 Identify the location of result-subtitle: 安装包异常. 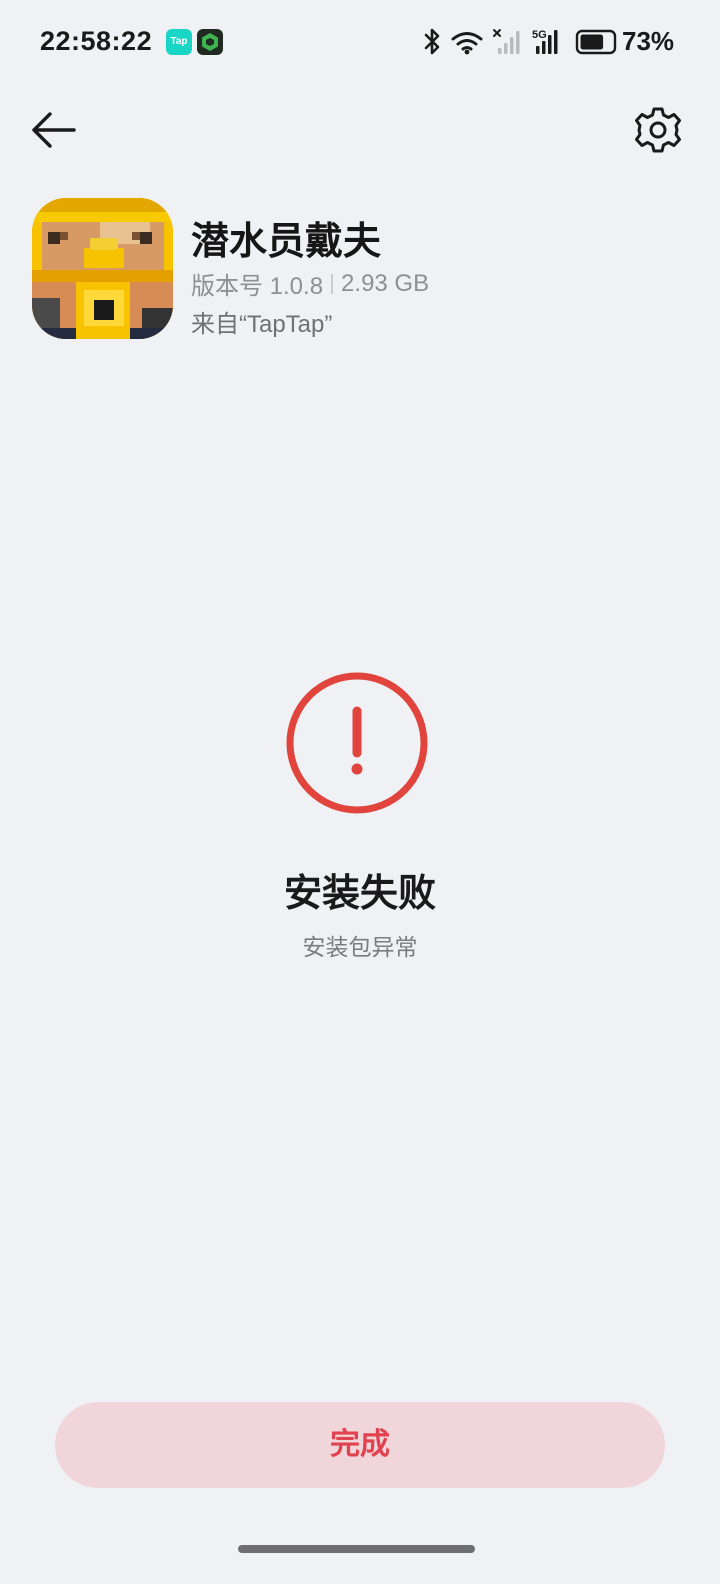
(360, 947).